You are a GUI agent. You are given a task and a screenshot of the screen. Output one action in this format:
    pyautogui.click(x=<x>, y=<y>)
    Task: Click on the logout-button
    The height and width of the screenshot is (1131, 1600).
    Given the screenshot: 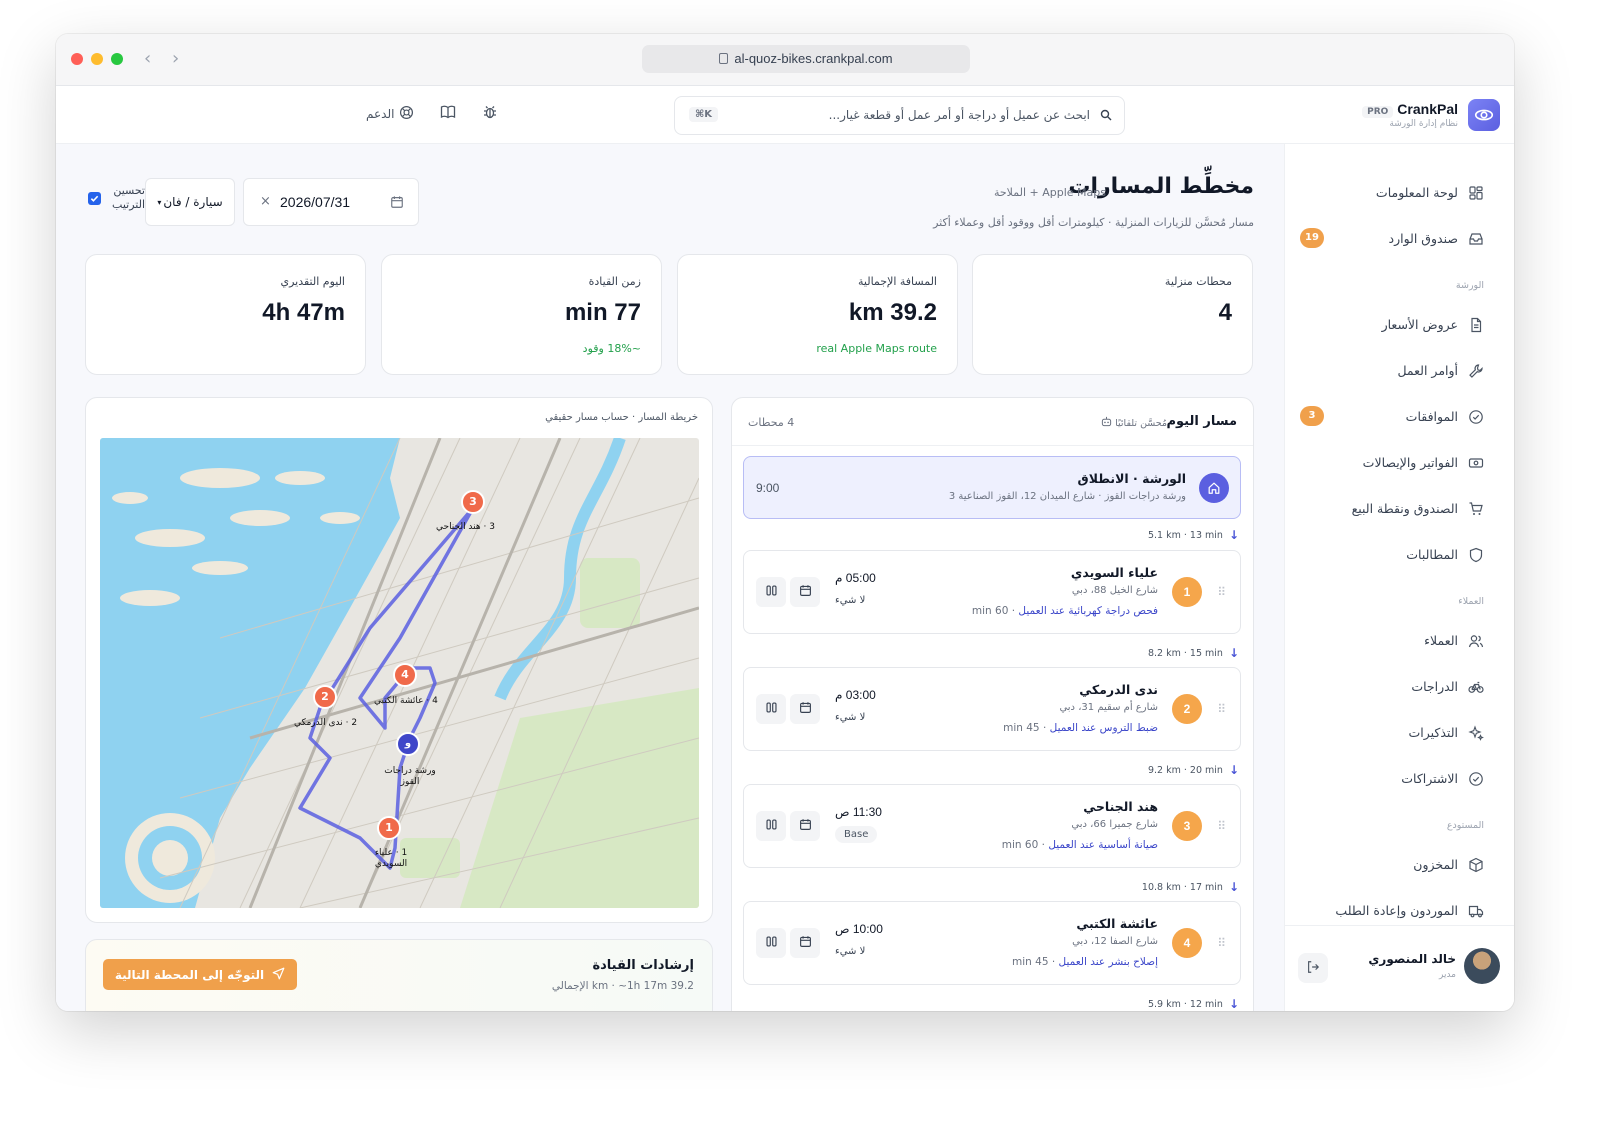 What is the action you would take?
    pyautogui.click(x=1313, y=968)
    